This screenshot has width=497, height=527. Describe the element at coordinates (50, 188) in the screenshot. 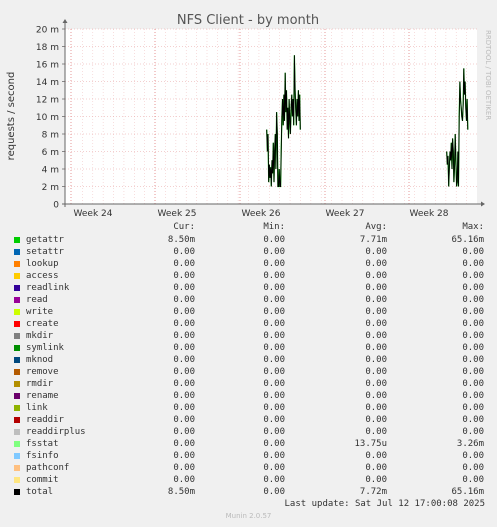

I see `y-tick-label: 2 m` at that location.